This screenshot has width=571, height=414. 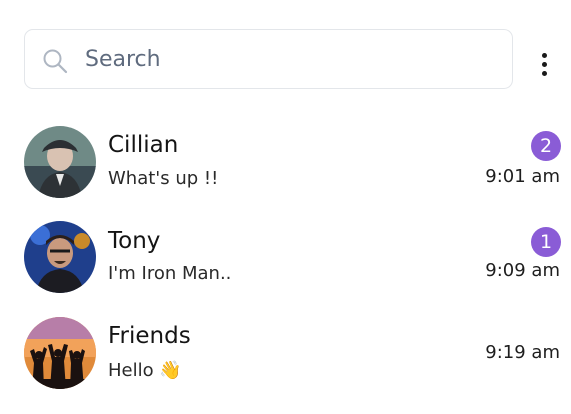 I want to click on search-icon, so click(x=55, y=61).